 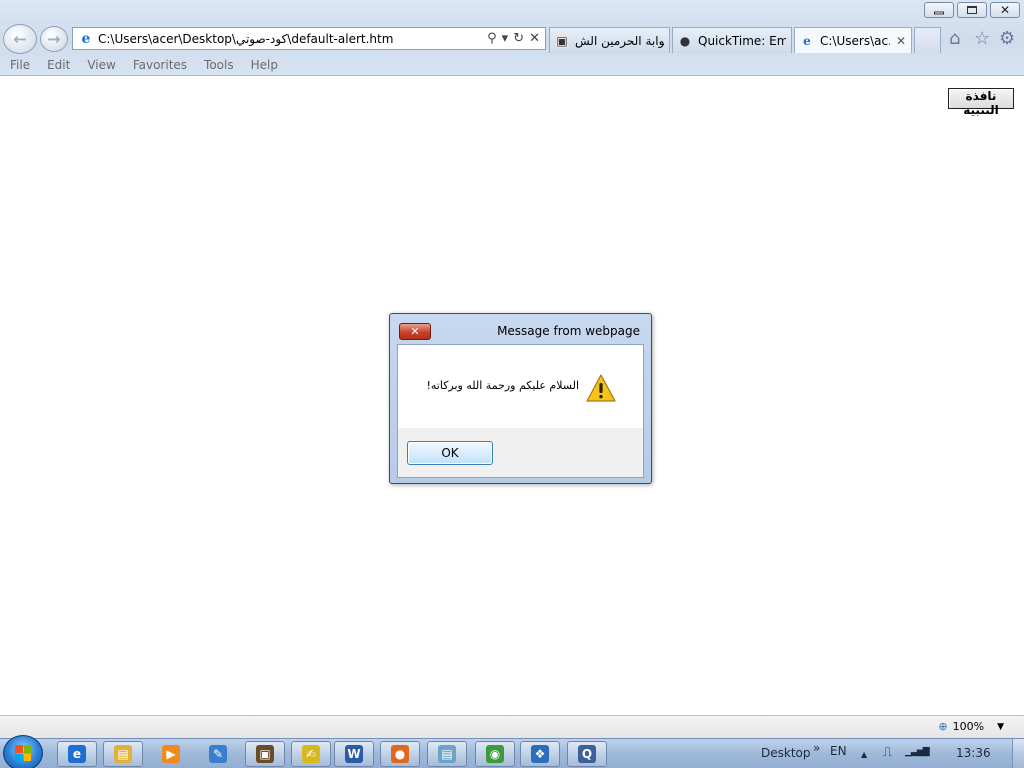 I want to click on dialog-close-button: ✕, so click(x=415, y=331).